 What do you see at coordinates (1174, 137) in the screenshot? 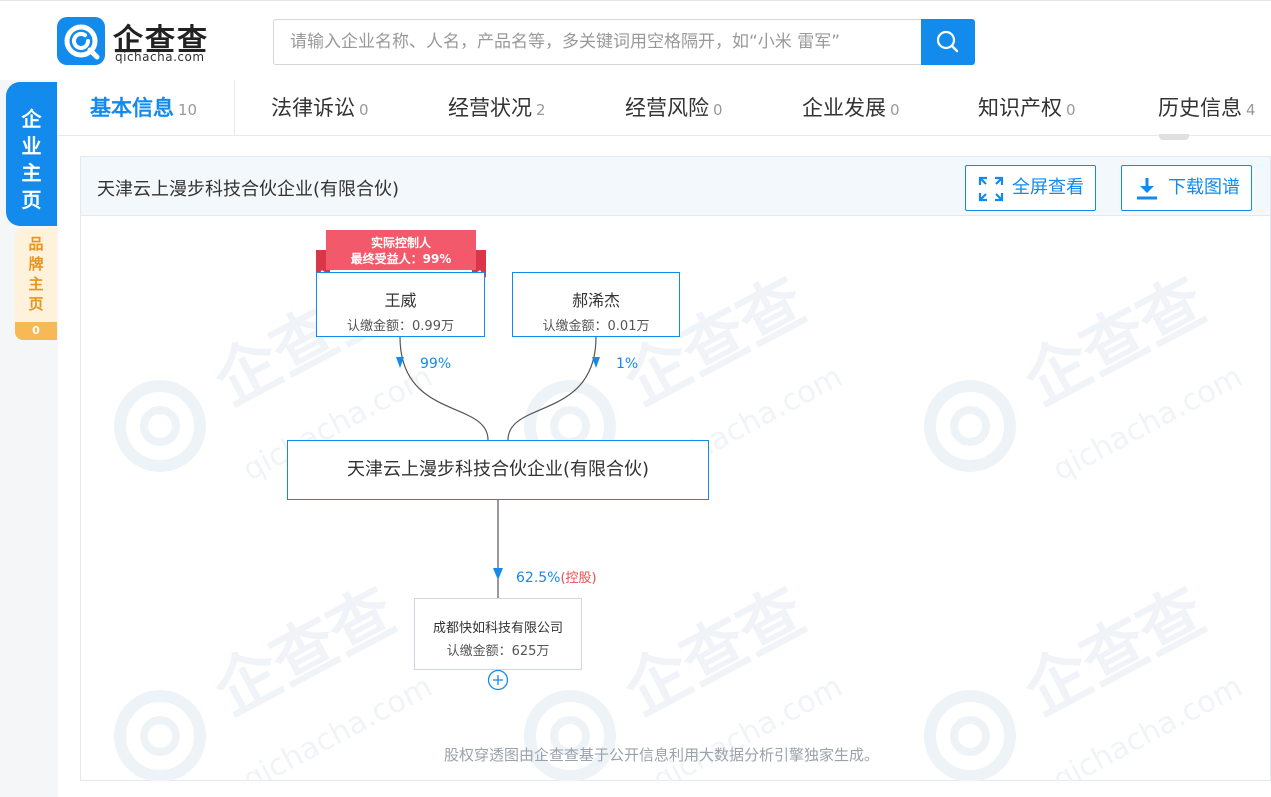
I see `tab-scroll-indicator` at bounding box center [1174, 137].